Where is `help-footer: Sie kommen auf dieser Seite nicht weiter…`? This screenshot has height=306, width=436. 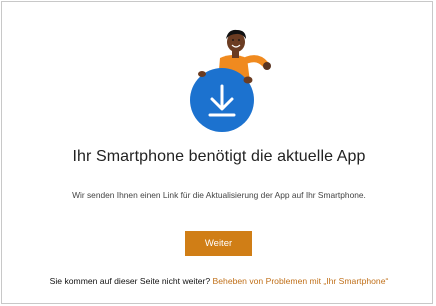
help-footer: Sie kommen auf dieser Seite nicht weiter… is located at coordinates (219, 281).